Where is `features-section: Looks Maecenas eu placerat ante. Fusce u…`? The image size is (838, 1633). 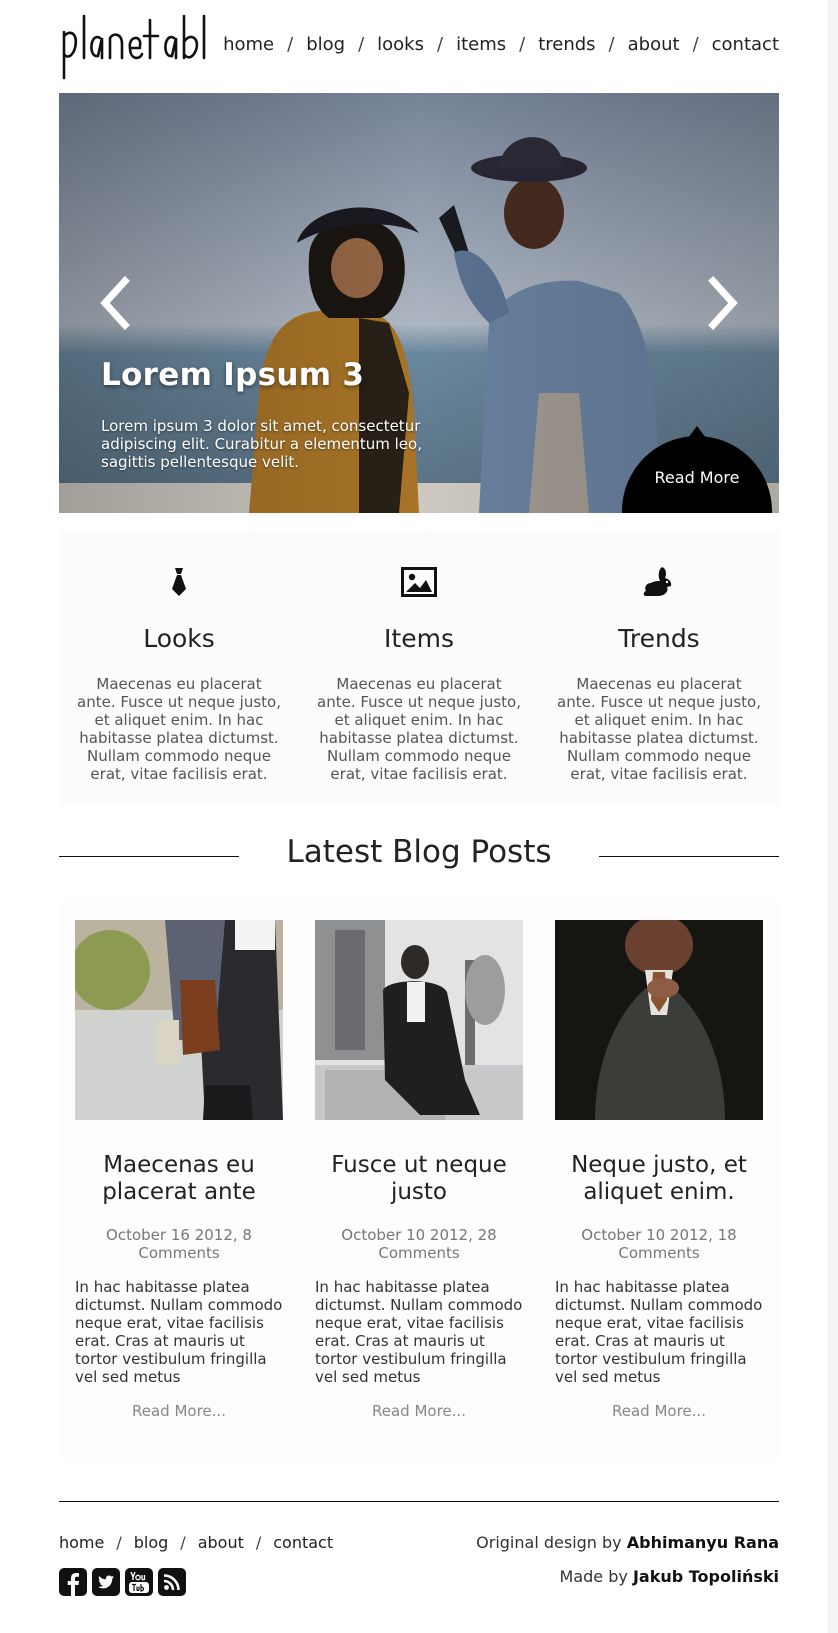
features-section: Looks Maecenas eu placerat ante. Fusce u… is located at coordinates (419, 667).